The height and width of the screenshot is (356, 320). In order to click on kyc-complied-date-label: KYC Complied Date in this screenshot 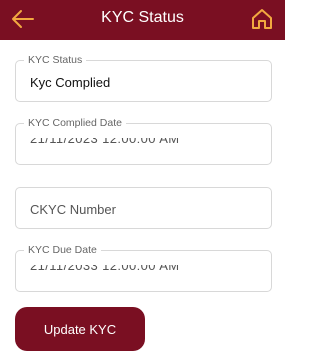, I will do `click(75, 123)`.